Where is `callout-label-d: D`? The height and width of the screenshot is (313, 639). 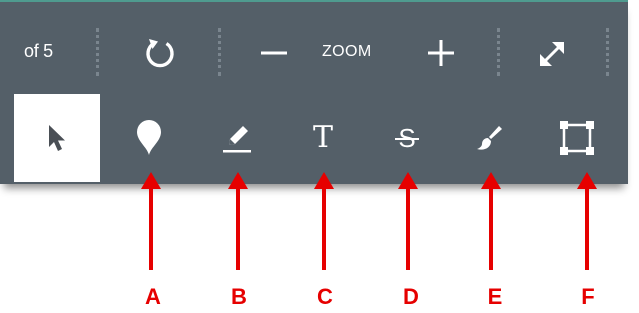
callout-label-d: D is located at coordinates (411, 296).